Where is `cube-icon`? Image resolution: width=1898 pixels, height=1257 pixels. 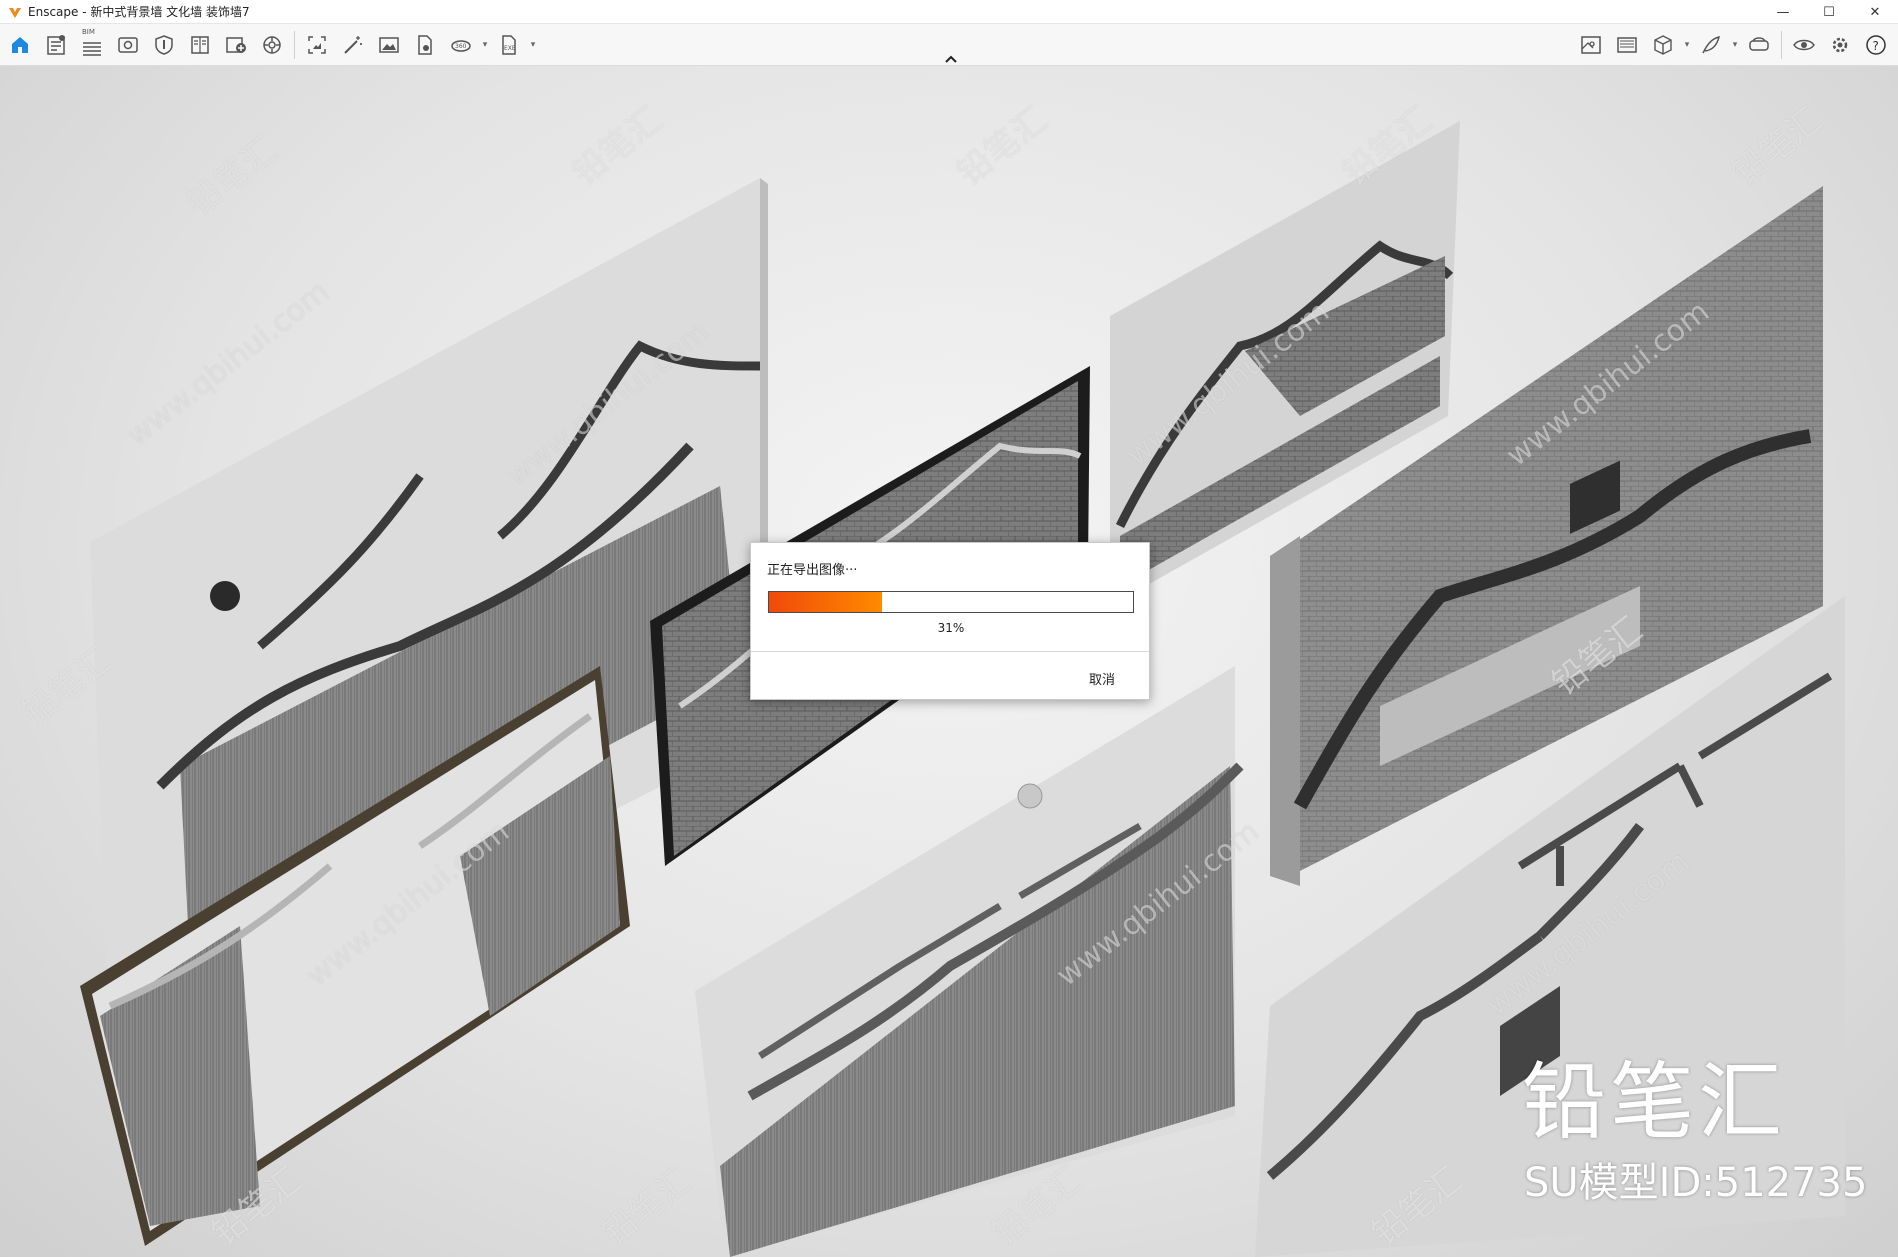
cube-icon is located at coordinates (1663, 45).